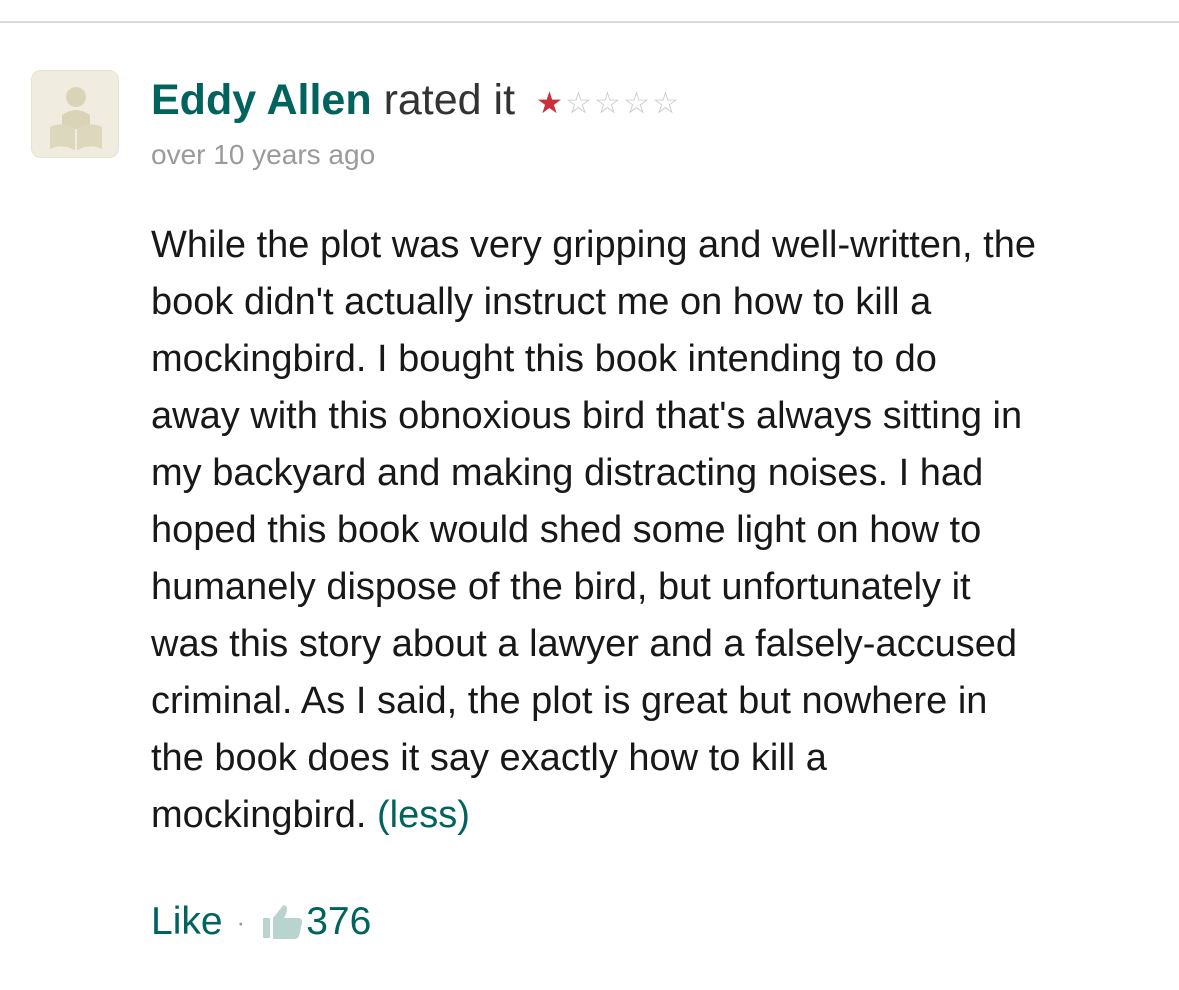 This screenshot has height=990, width=1179. Describe the element at coordinates (423, 815) in the screenshot. I see `show-less-link: (less)` at that location.